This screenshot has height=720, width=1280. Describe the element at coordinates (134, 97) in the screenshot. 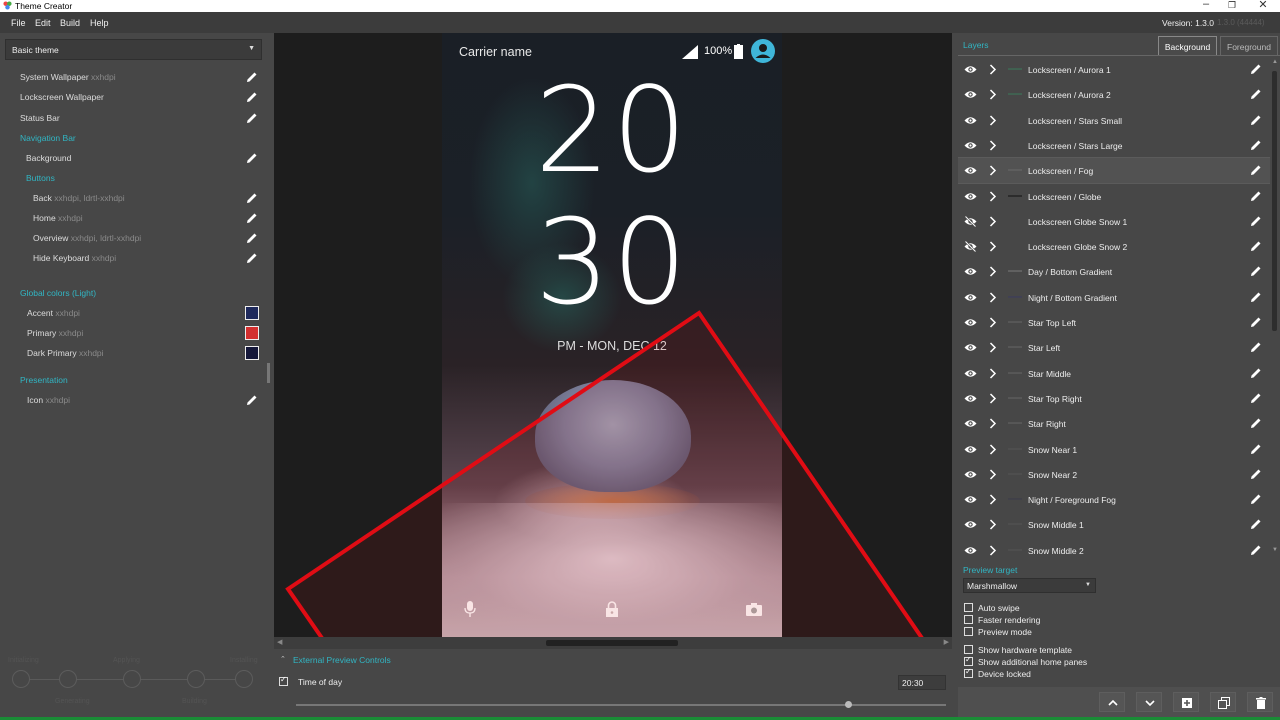

I see `tree-item-lockscreen-wallpaper: Lockscreen Wallpaper` at that location.